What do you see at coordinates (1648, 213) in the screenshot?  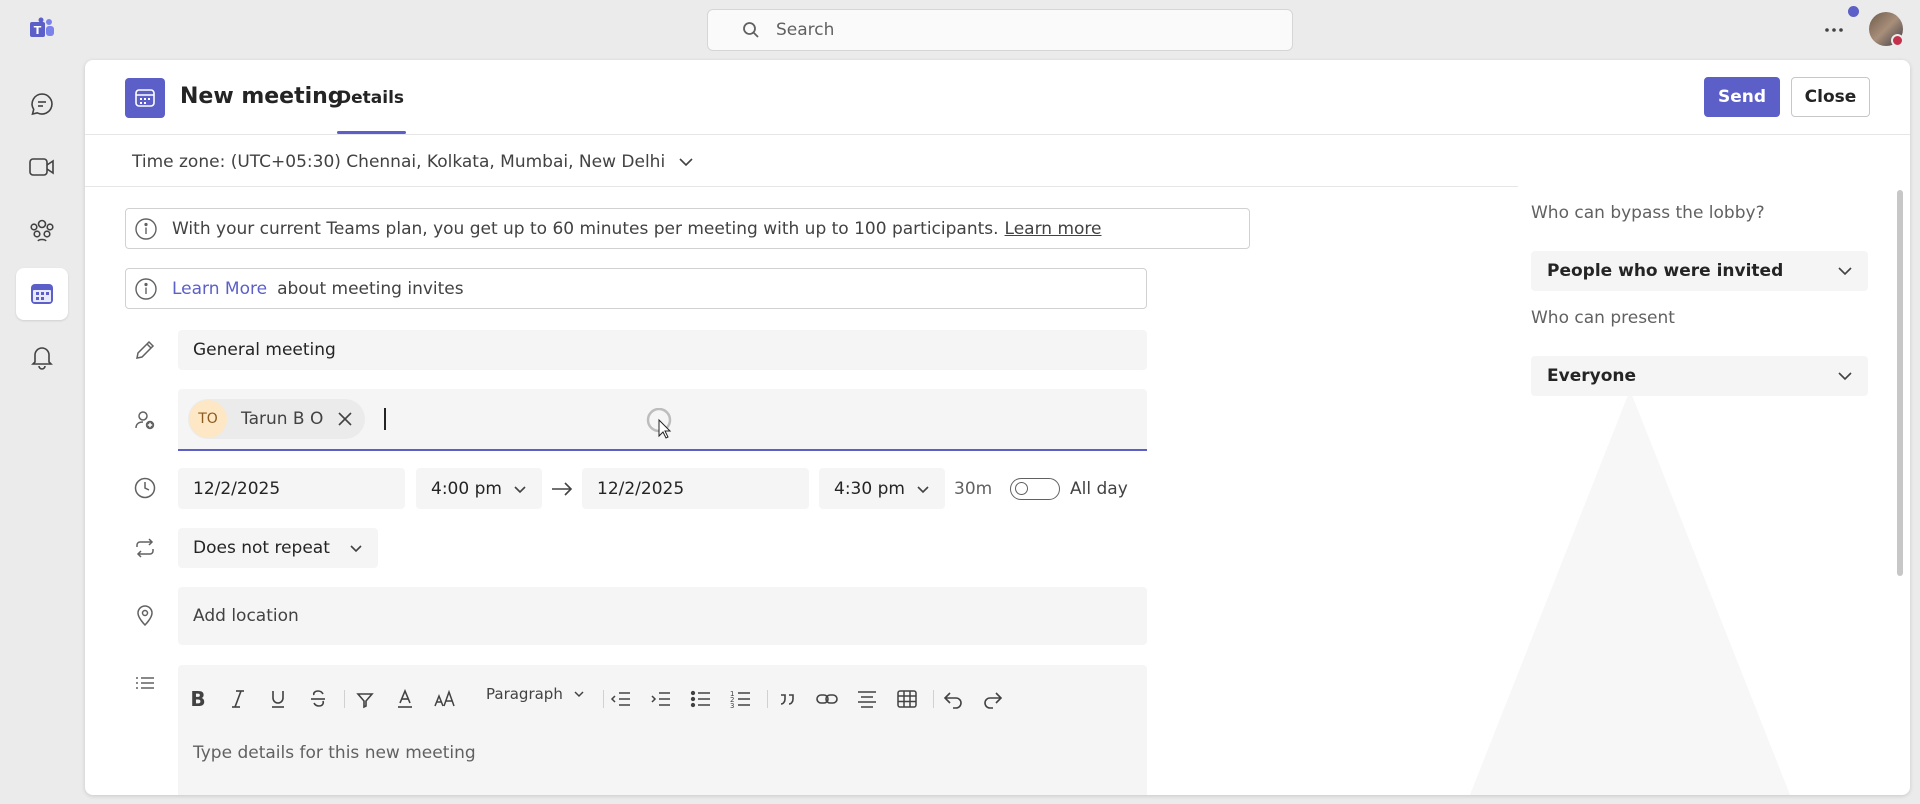 I see `bypass-lobby-label: Who can bypass the lobby?` at bounding box center [1648, 213].